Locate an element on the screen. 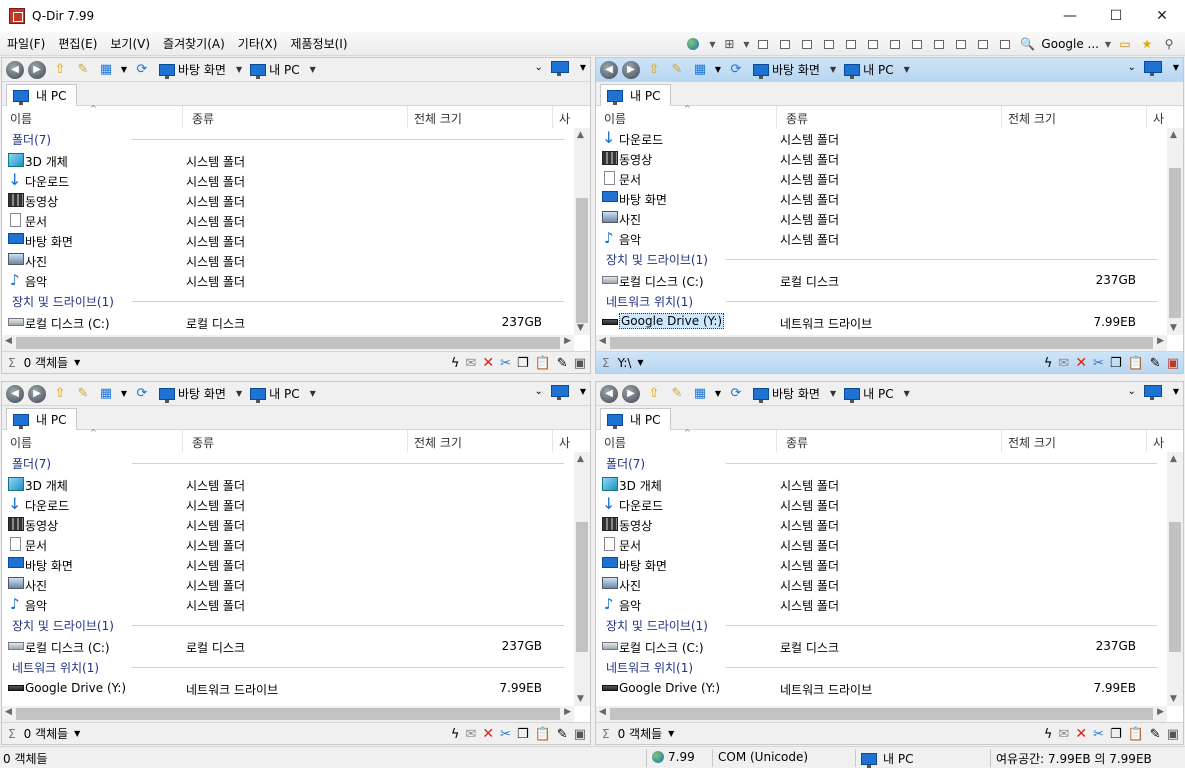 The width and height of the screenshot is (1185, 768). minimize-button: — is located at coordinates (1070, 16).